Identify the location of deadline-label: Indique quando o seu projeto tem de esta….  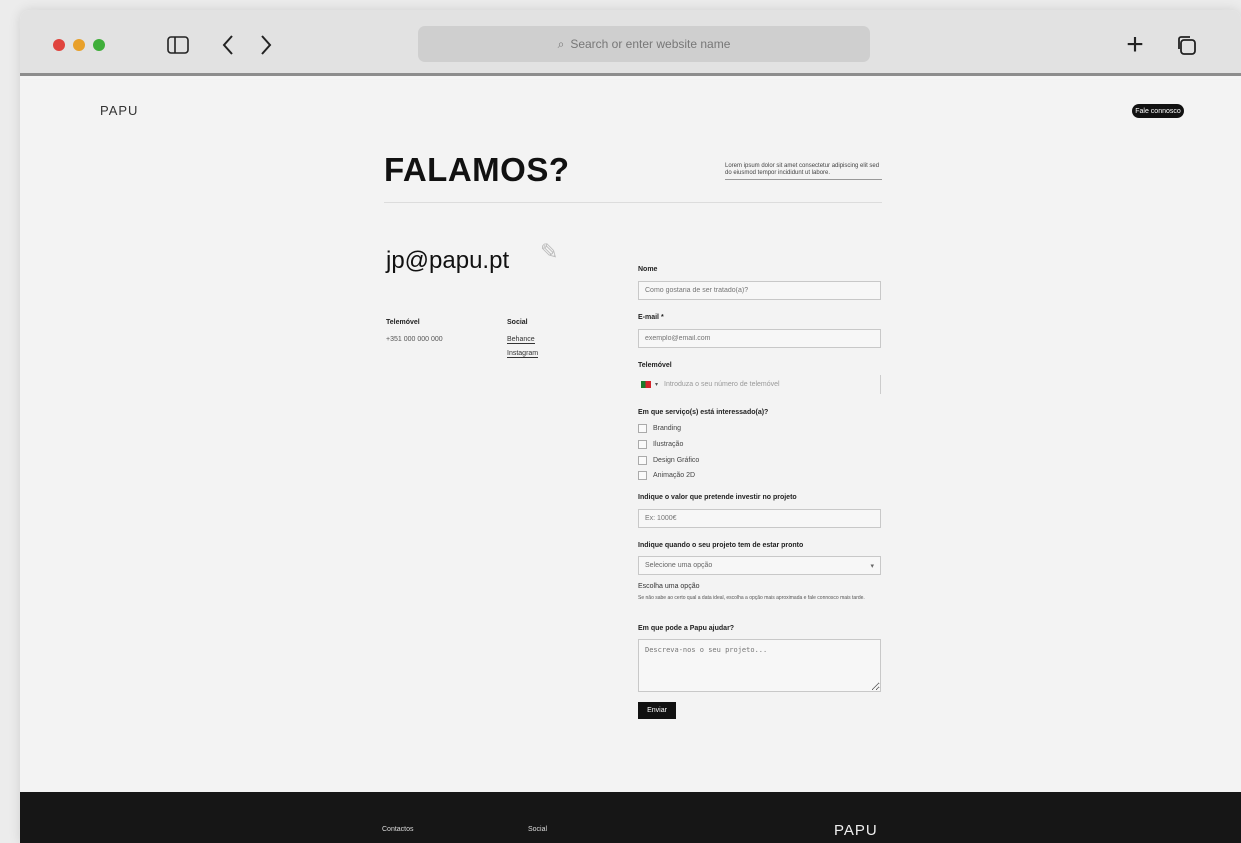
(721, 545).